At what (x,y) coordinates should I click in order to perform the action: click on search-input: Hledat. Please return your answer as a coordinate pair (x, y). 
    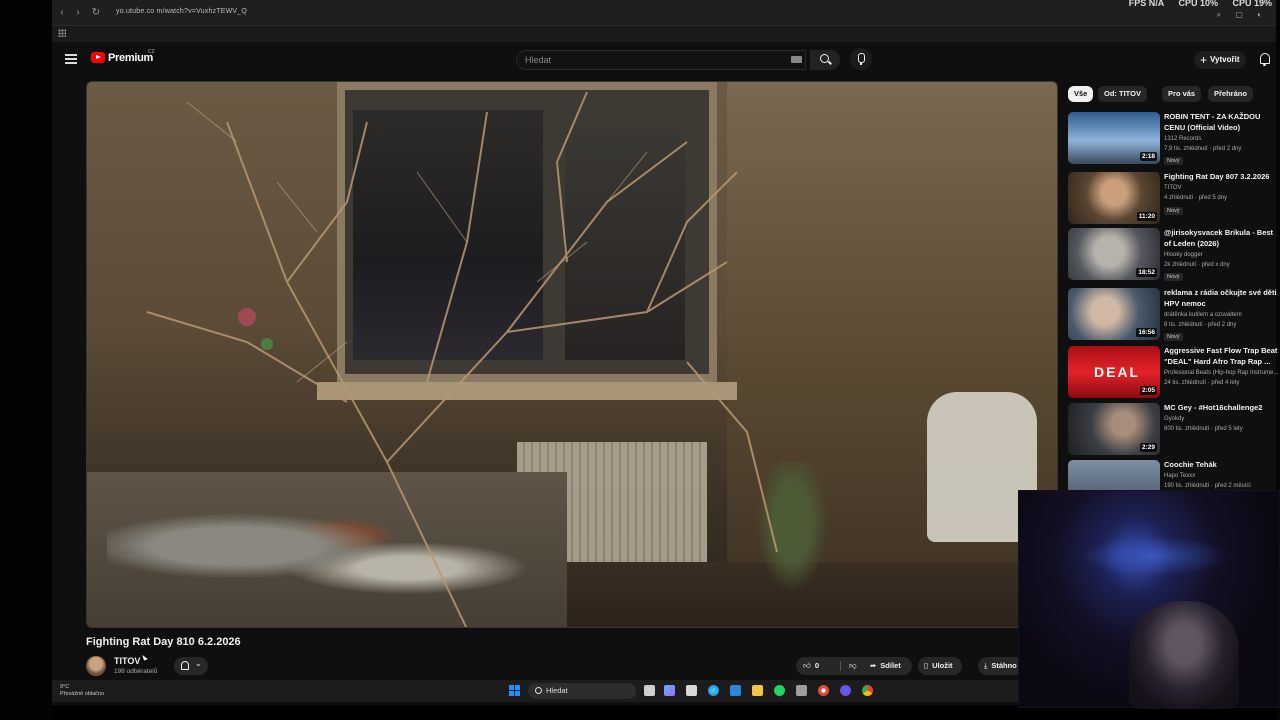
    Looking at the image, I should click on (661, 60).